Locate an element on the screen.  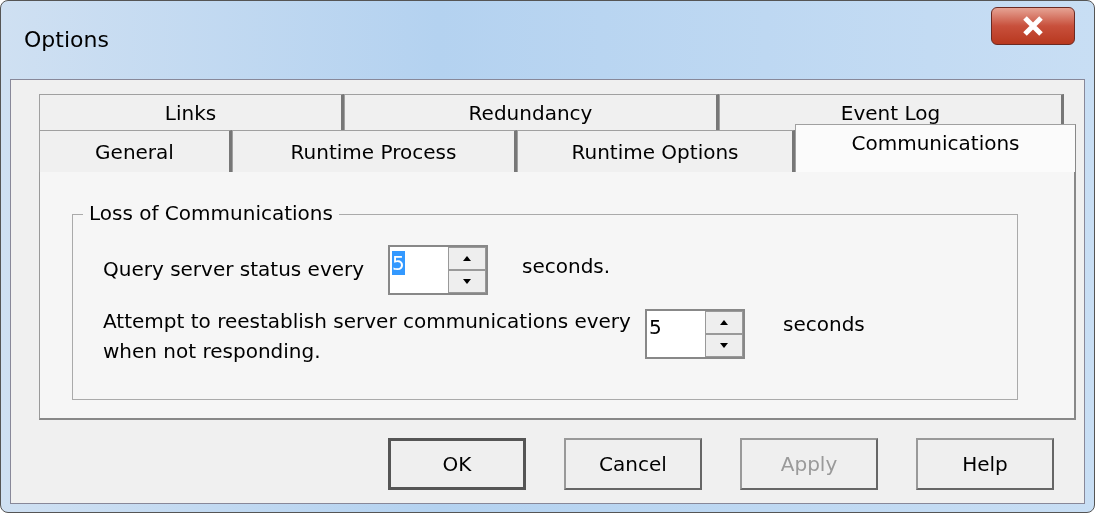
tab: General is located at coordinates (135, 151).